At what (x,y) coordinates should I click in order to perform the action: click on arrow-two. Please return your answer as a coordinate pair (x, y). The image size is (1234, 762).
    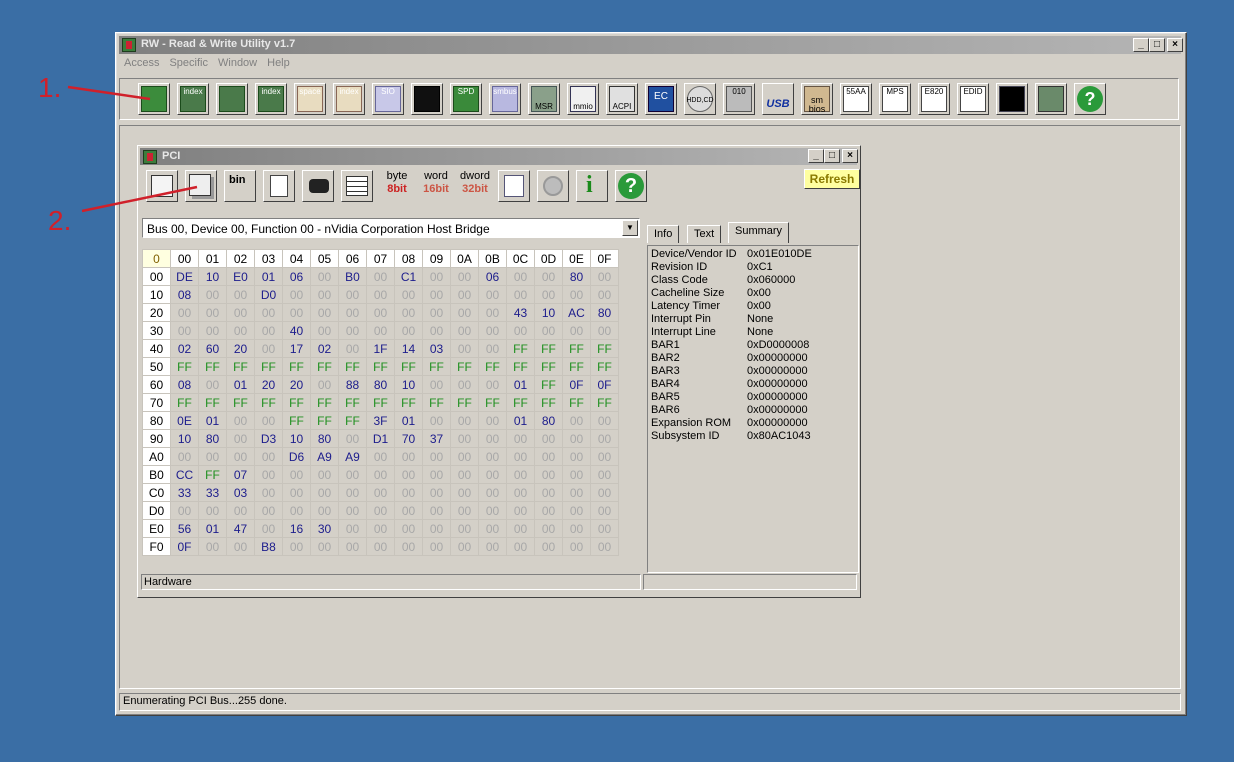
    Looking at the image, I should click on (139, 199).